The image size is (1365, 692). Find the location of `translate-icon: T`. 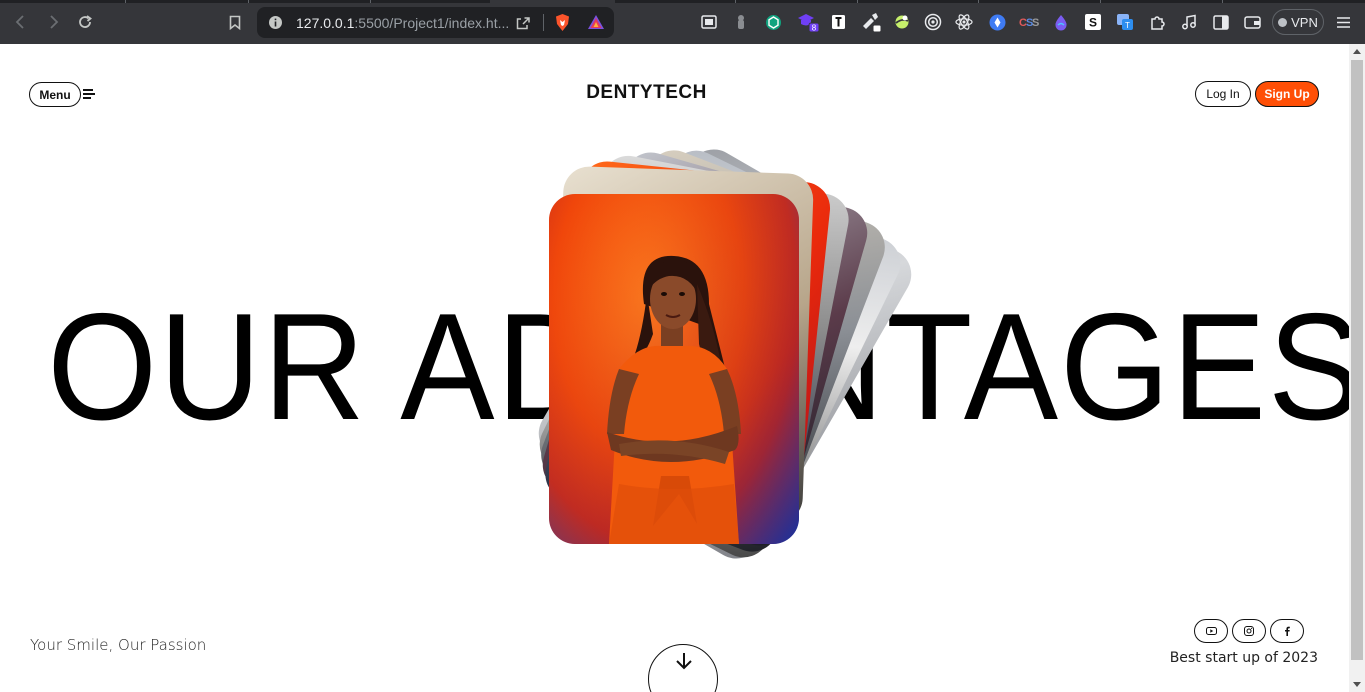

translate-icon: T is located at coordinates (1125, 22).